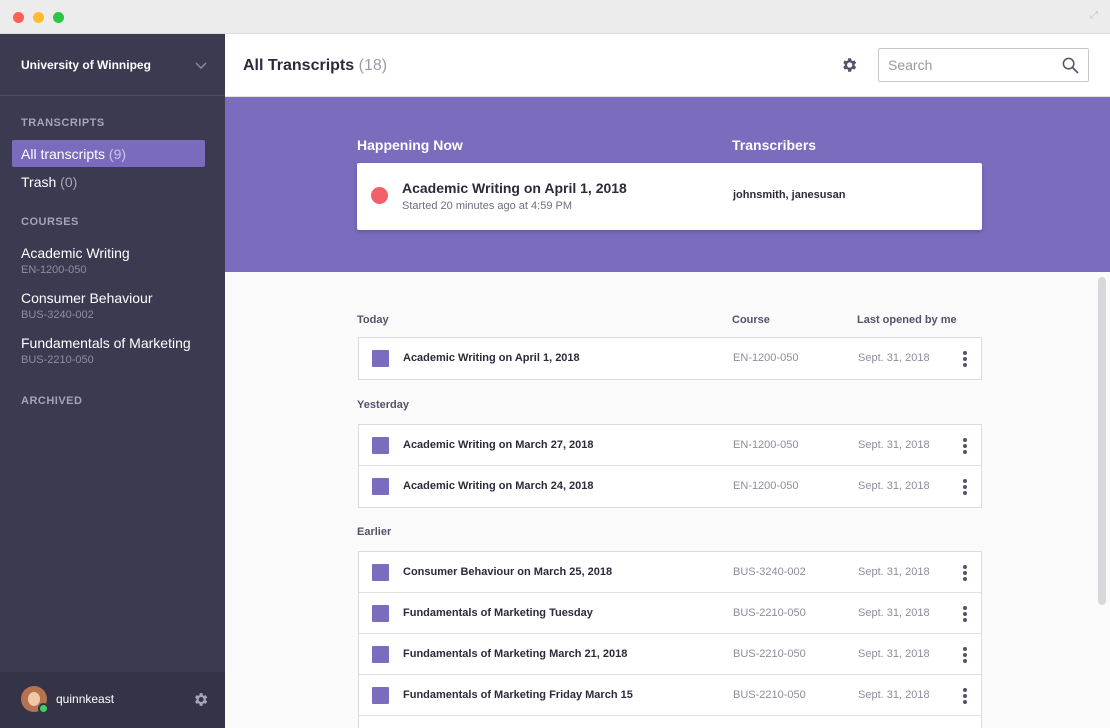 The image size is (1110, 728). Describe the element at coordinates (50, 222) in the screenshot. I see `courses-section-label: COURSES` at that location.